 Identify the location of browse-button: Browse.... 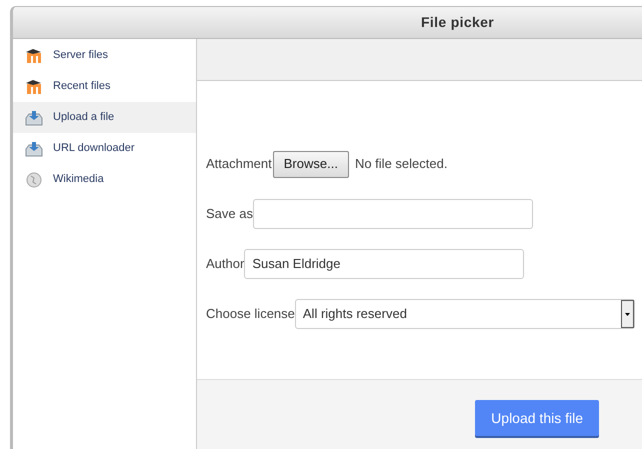
(310, 164).